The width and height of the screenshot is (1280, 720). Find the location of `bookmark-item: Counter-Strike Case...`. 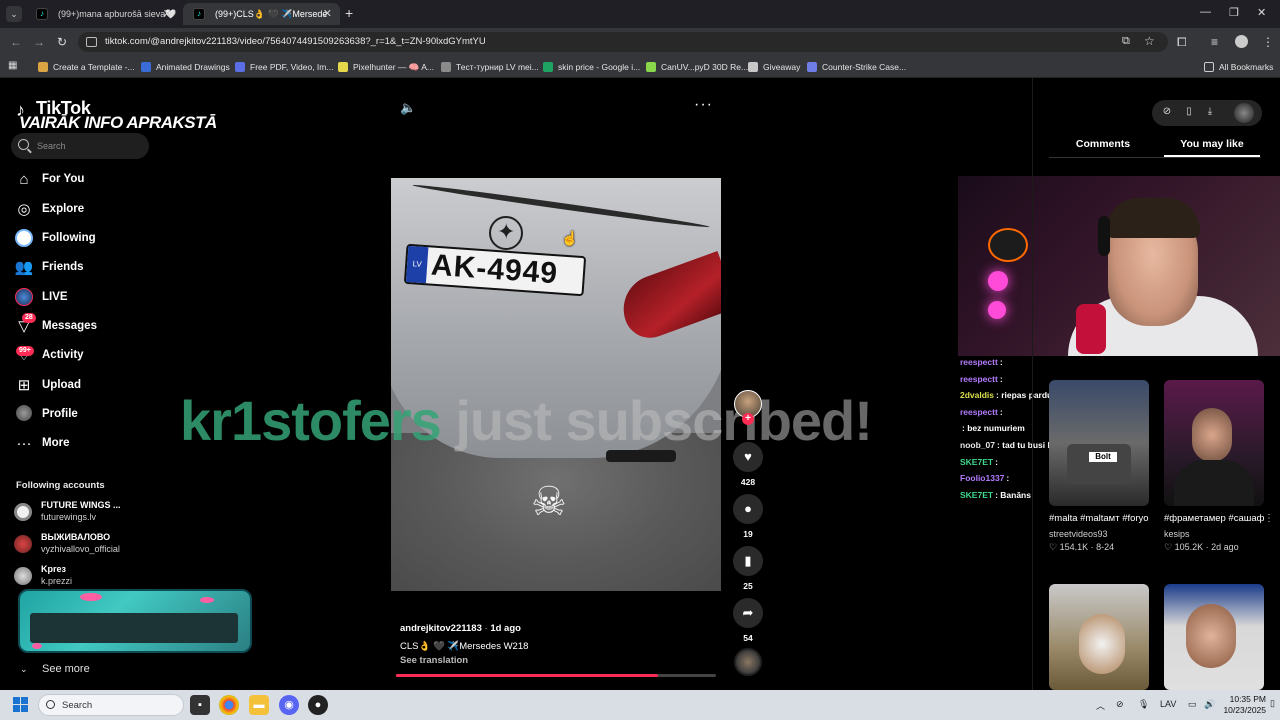

bookmark-item: Counter-Strike Case... is located at coordinates (856, 67).